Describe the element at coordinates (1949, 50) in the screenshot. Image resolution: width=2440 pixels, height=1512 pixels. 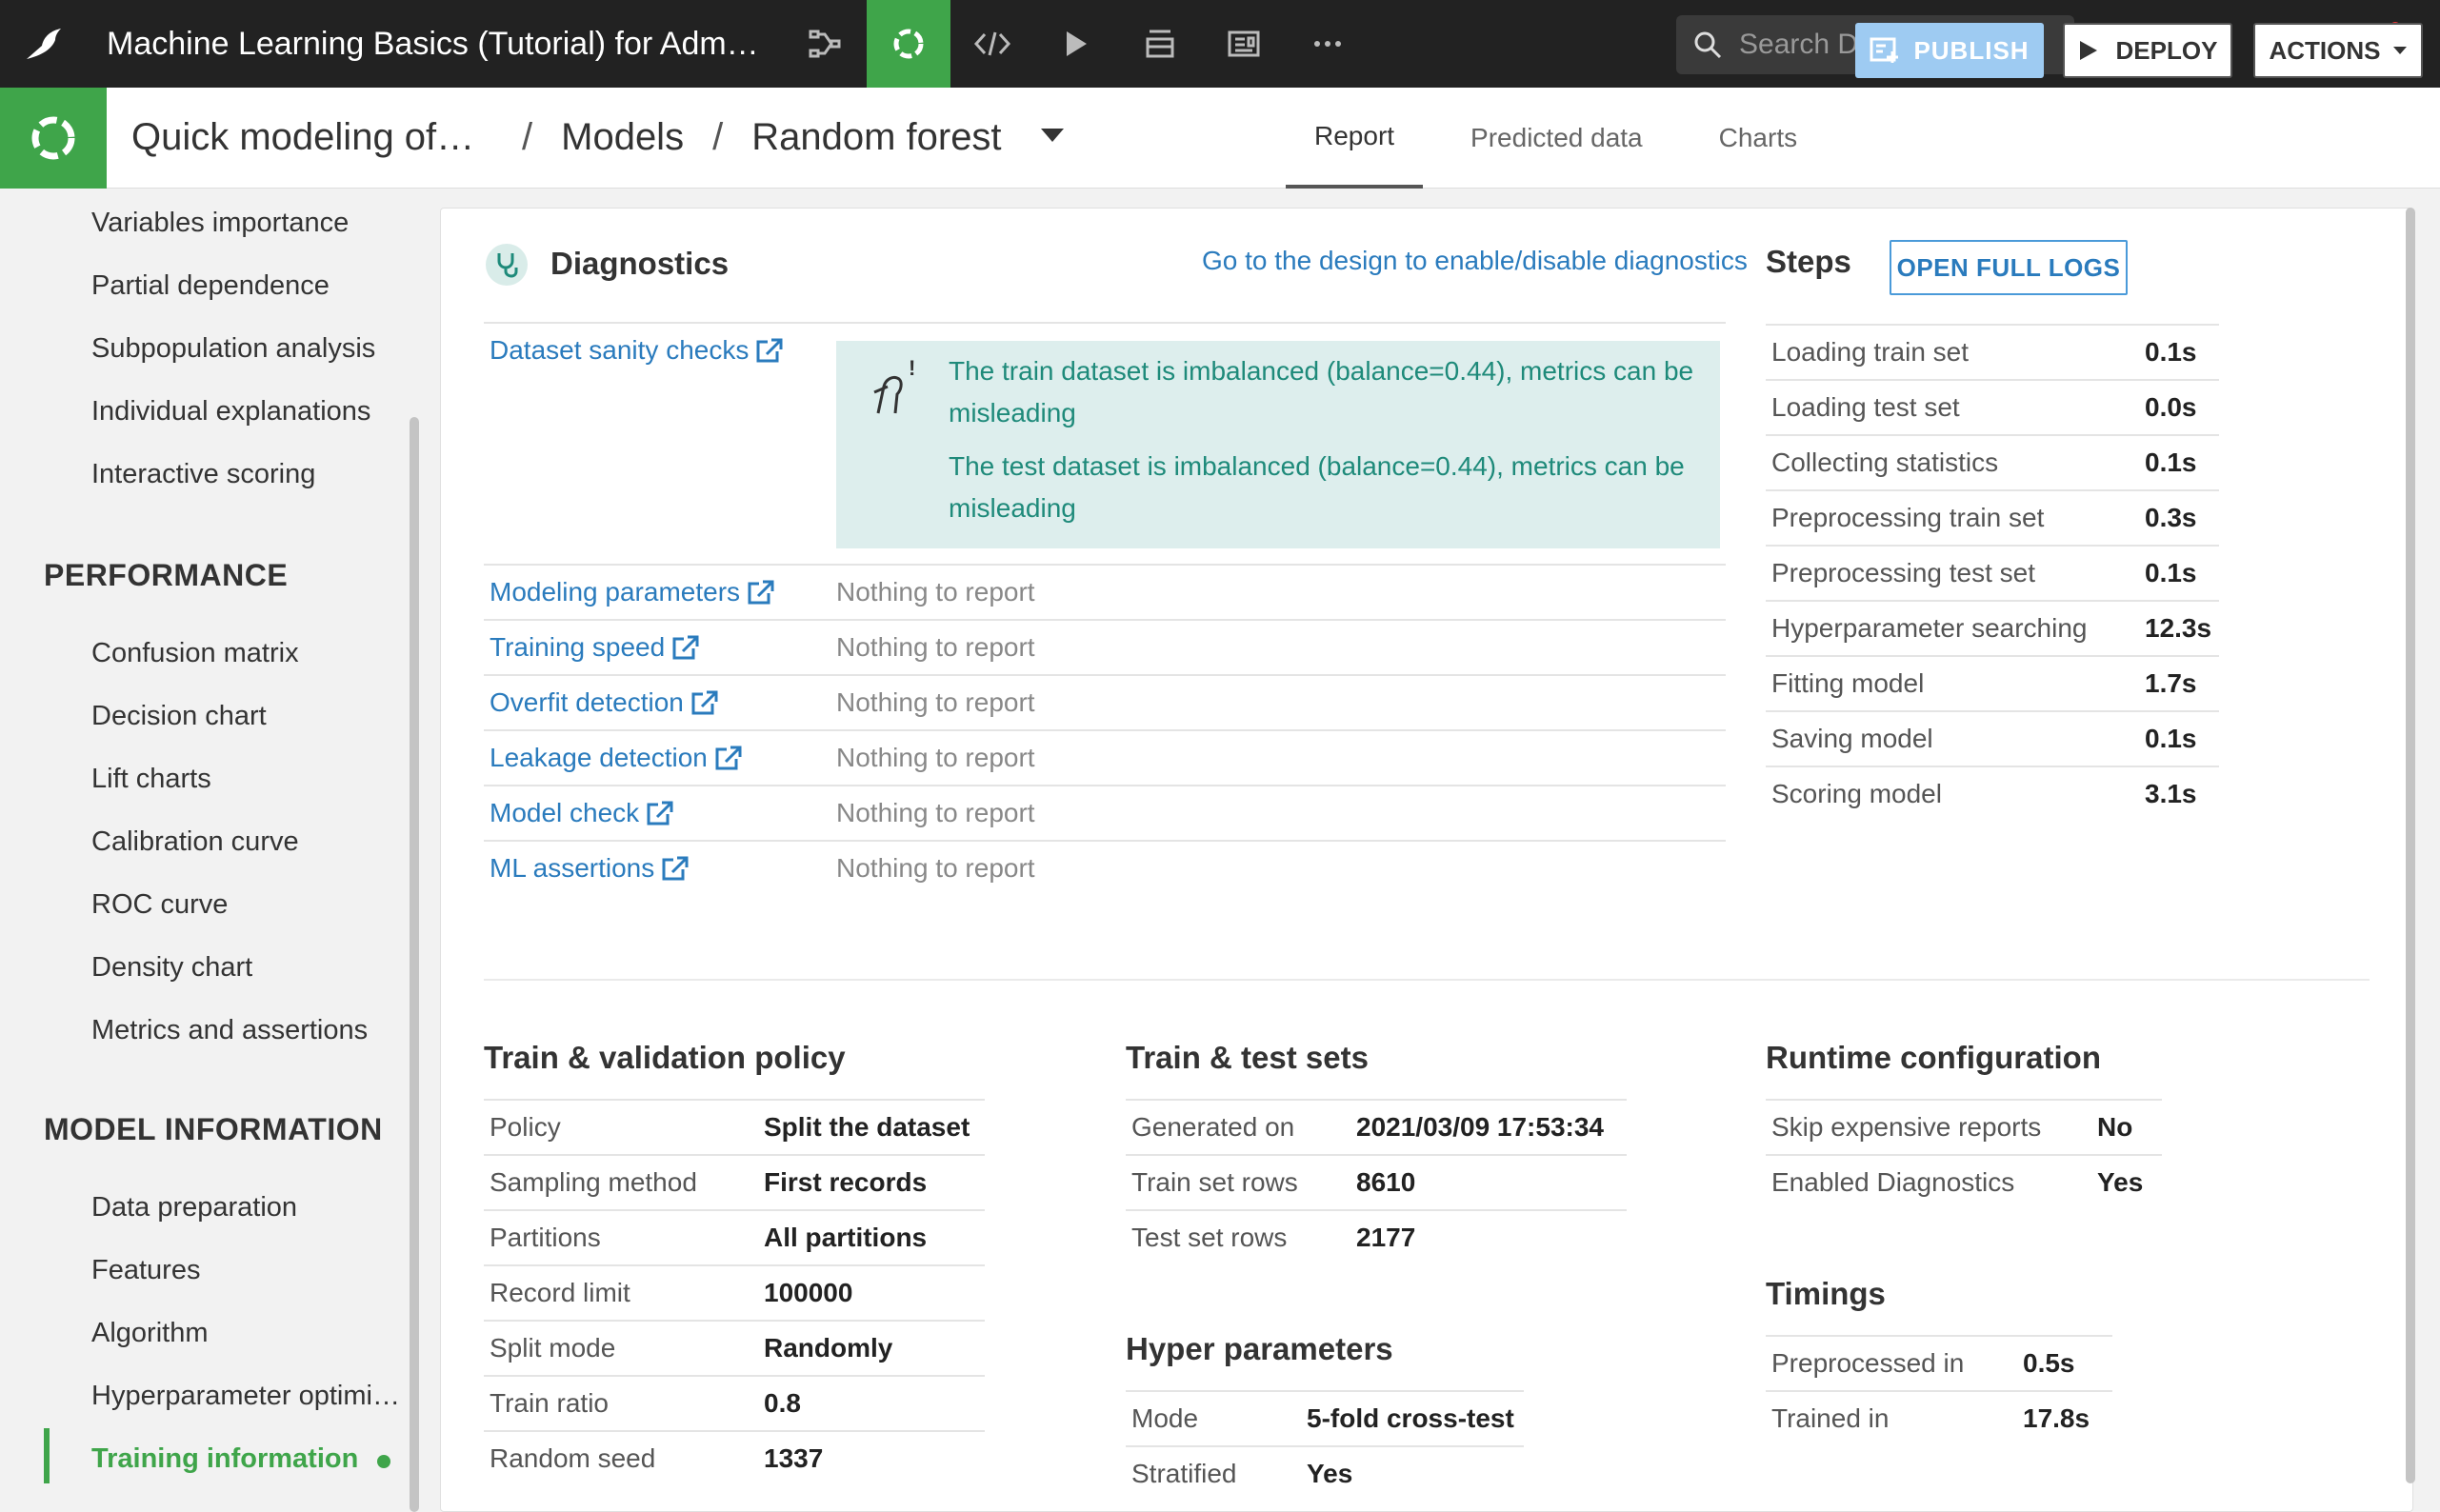
I see `publish-button: PUBLISH` at that location.